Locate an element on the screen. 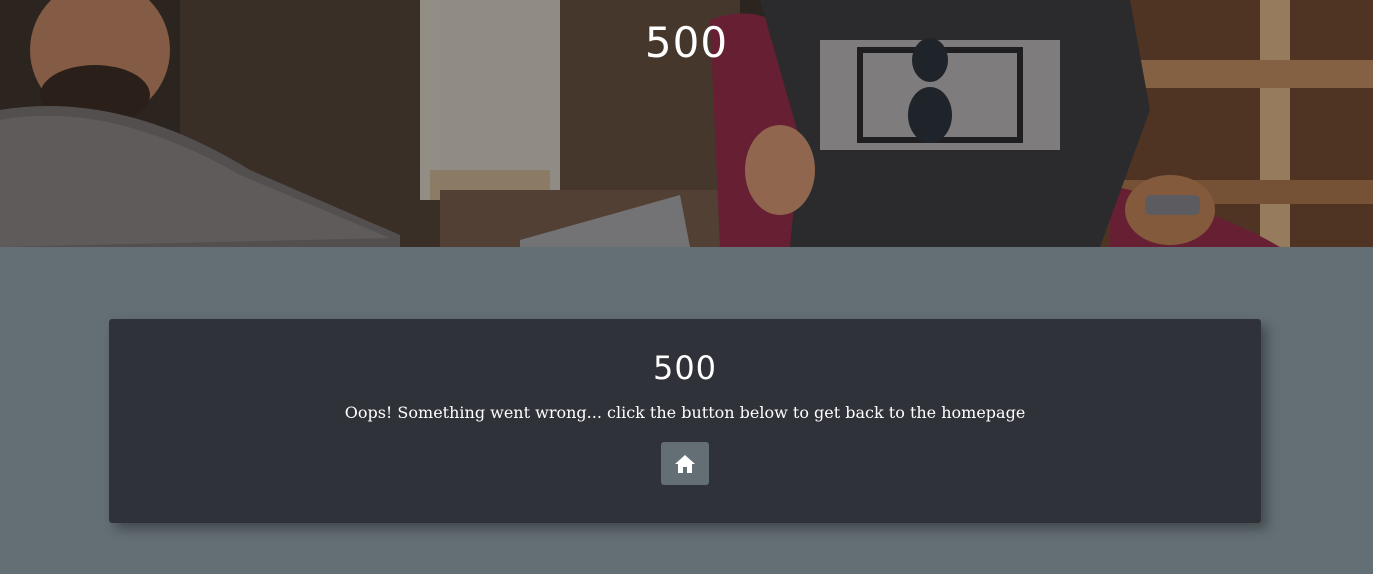  home-button is located at coordinates (685, 463).